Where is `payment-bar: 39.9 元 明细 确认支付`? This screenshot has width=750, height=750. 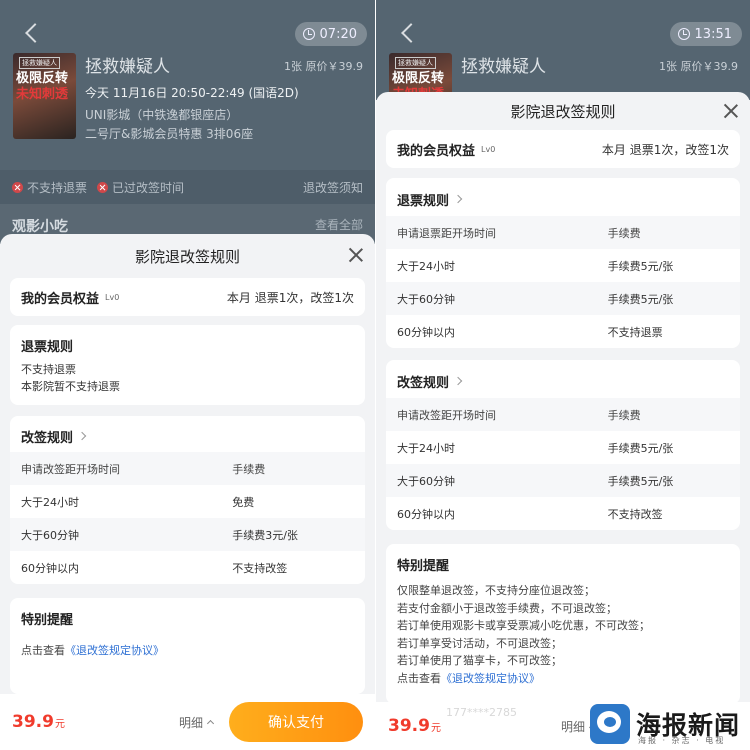
payment-bar: 39.9 元 明细 确认支付 is located at coordinates (187, 722).